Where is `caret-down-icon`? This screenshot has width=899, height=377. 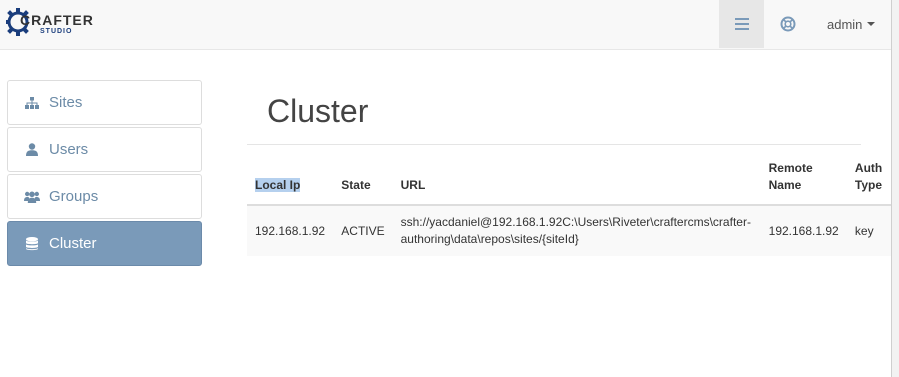
caret-down-icon is located at coordinates (871, 24).